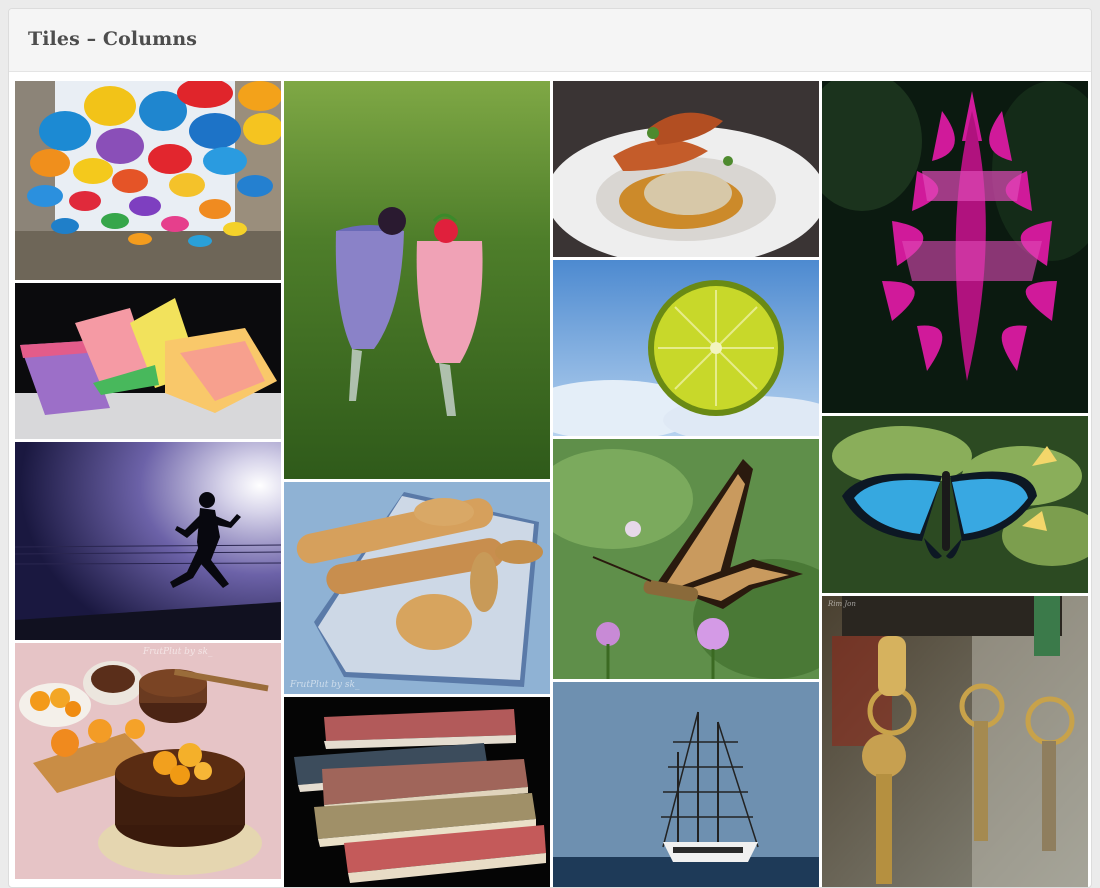 The height and width of the screenshot is (888, 1100). I want to click on tile-umbrellas, so click(148, 180).